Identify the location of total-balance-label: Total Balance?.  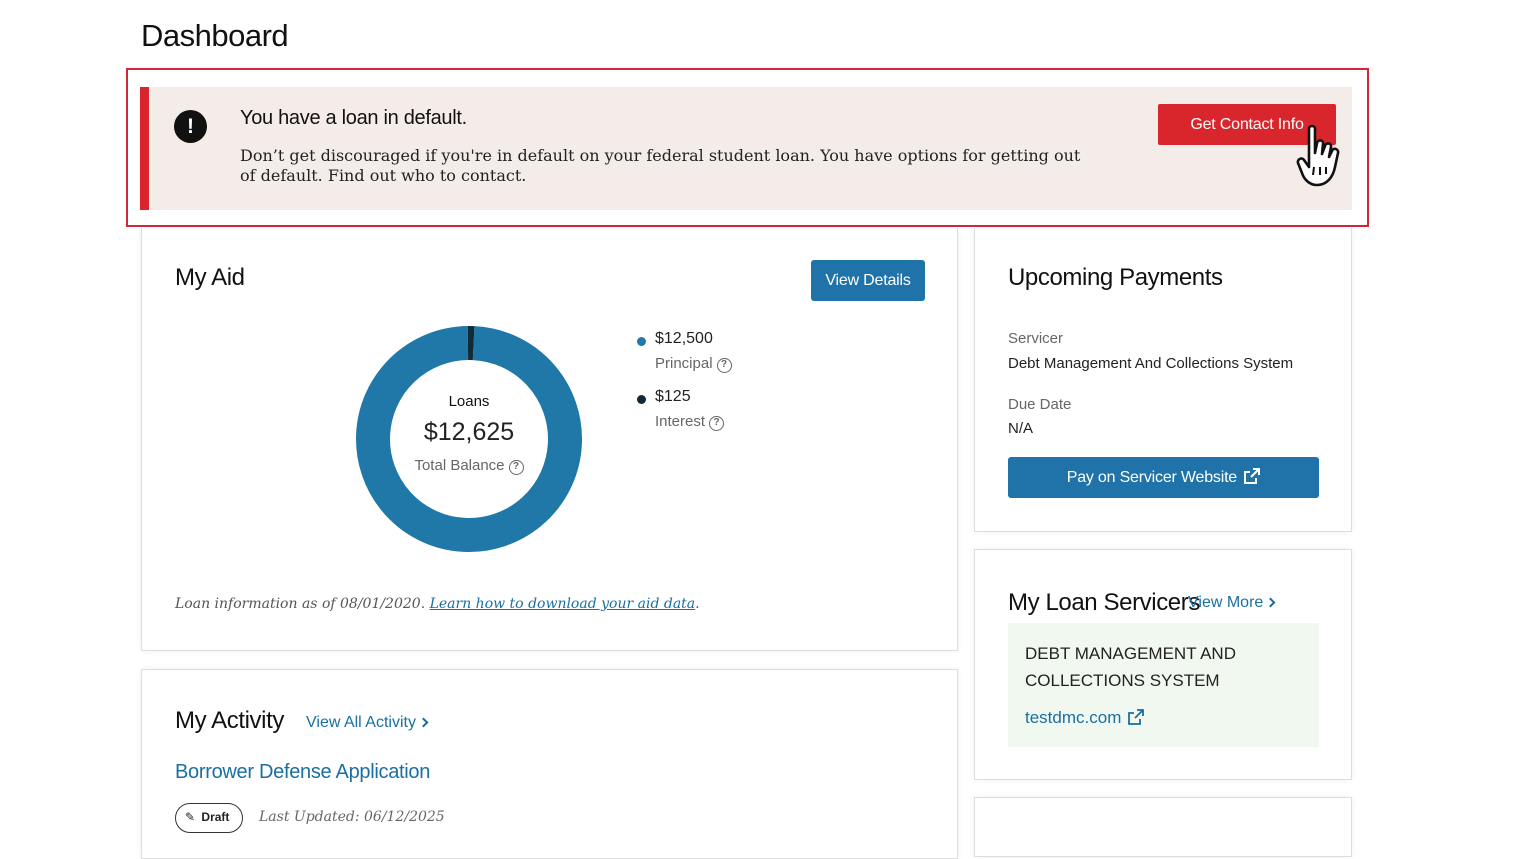
(469, 466).